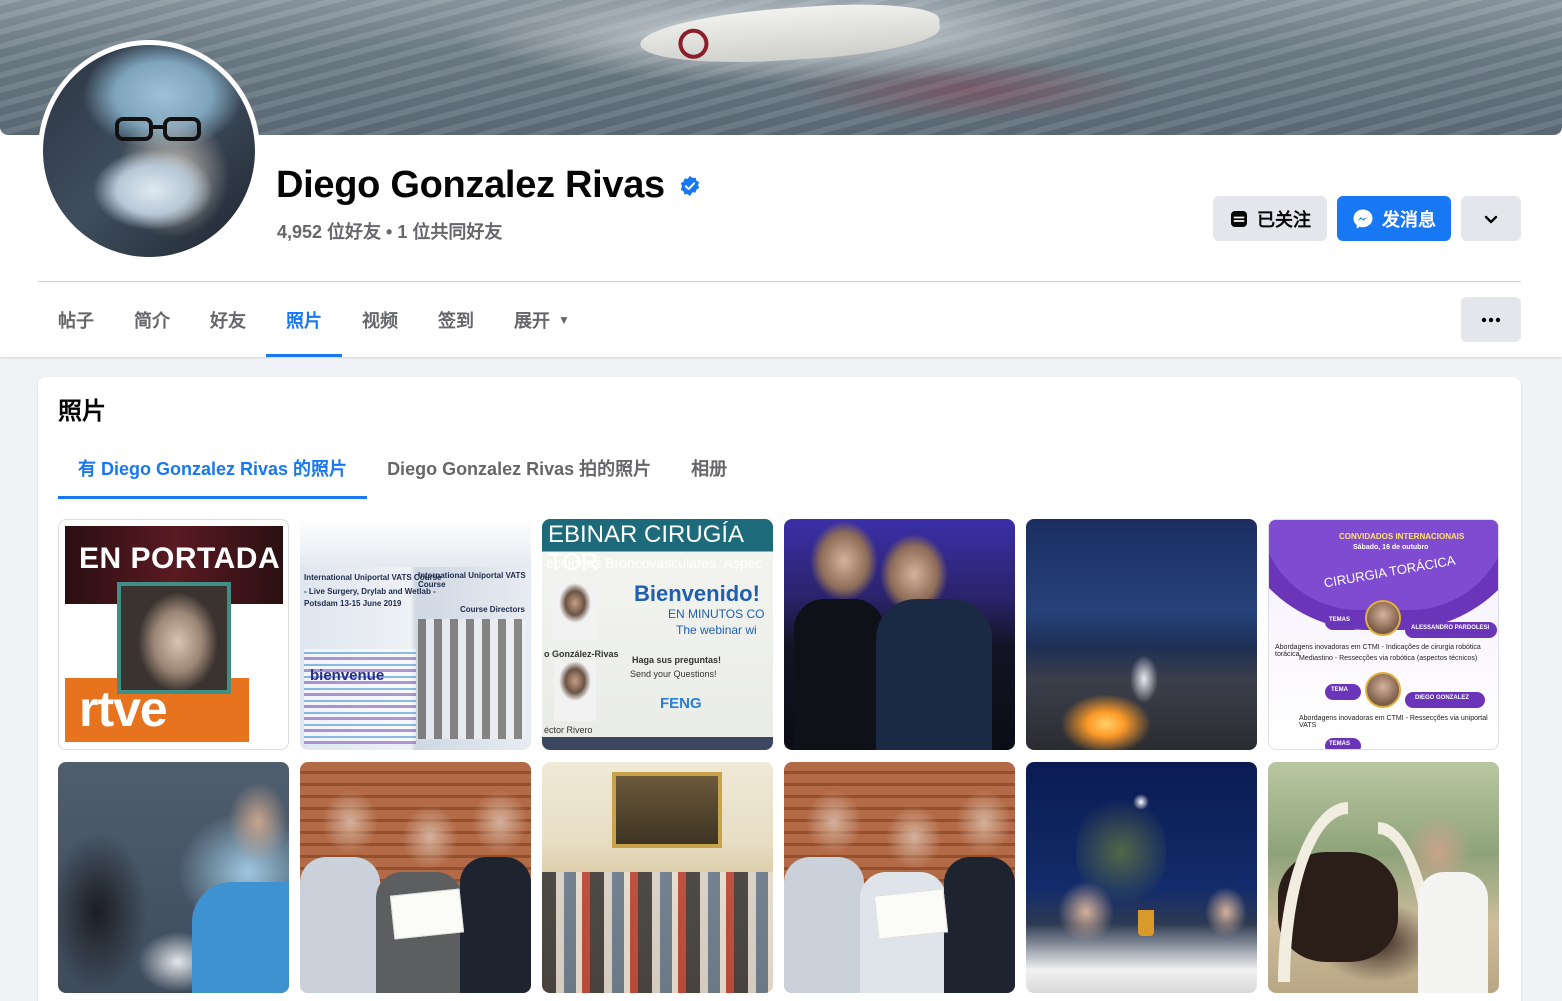  I want to click on tile-text: éctor Rivero, so click(568, 730).